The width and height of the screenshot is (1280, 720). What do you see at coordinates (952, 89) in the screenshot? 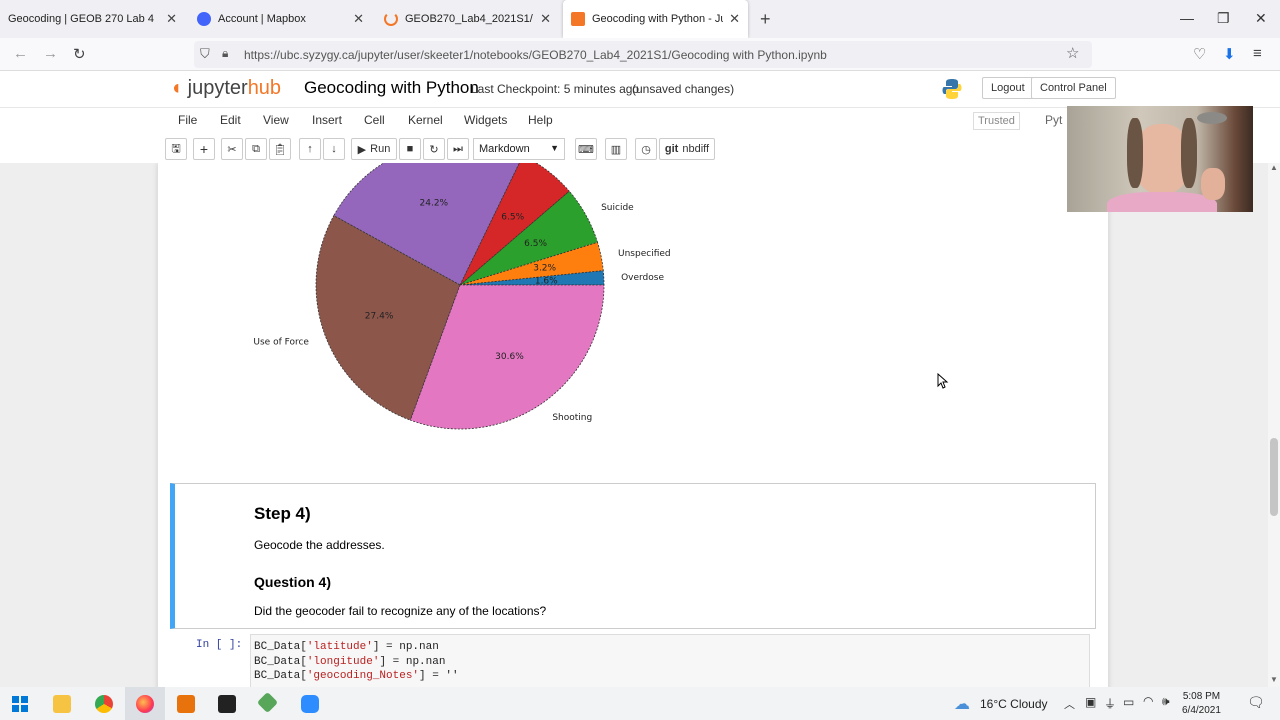
I see `python-logo-icon` at bounding box center [952, 89].